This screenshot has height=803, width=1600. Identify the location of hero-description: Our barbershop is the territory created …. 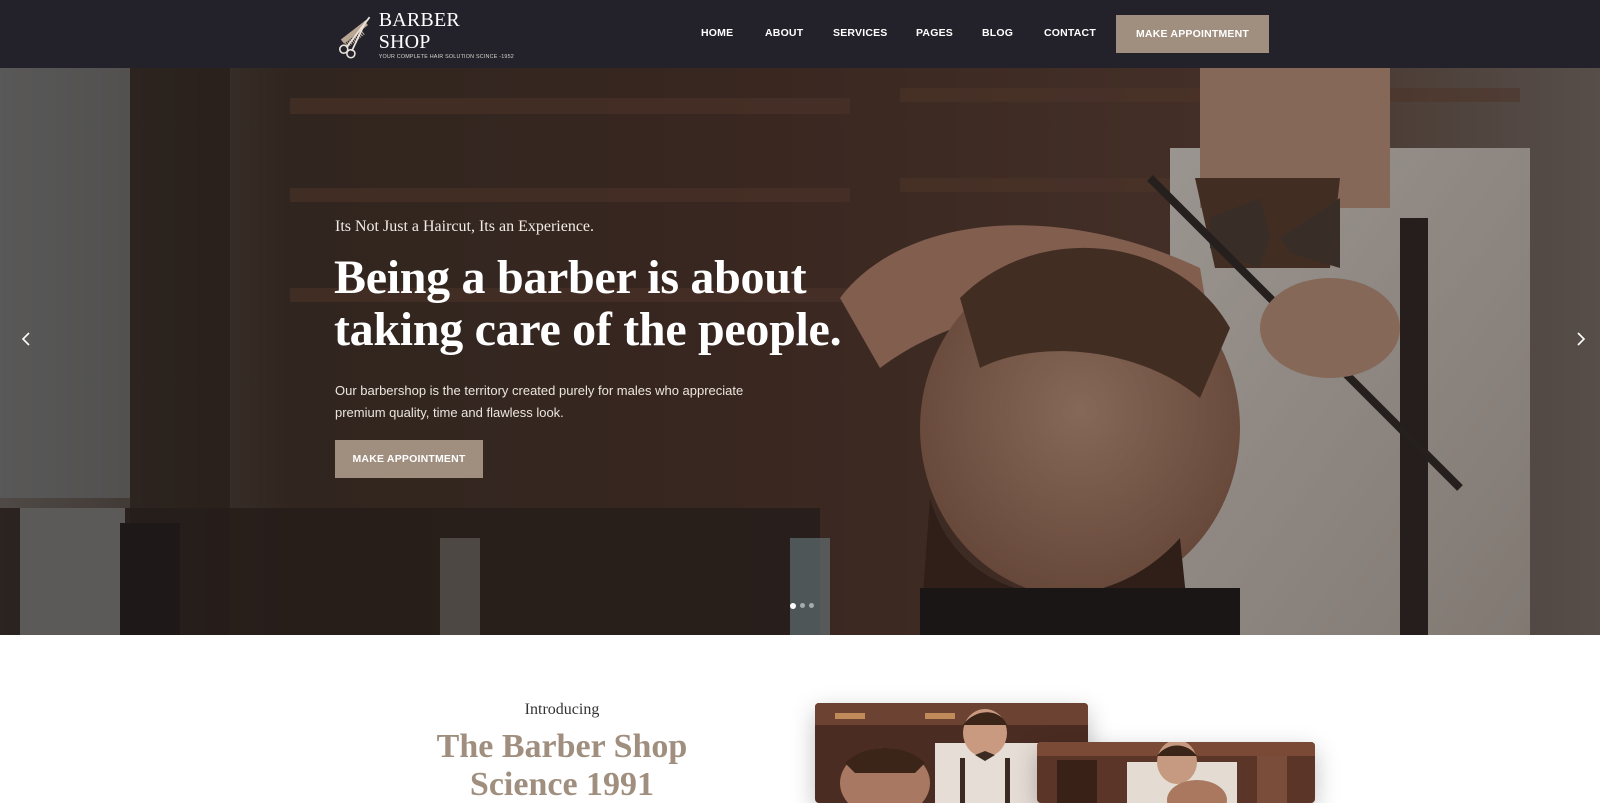
(550, 402).